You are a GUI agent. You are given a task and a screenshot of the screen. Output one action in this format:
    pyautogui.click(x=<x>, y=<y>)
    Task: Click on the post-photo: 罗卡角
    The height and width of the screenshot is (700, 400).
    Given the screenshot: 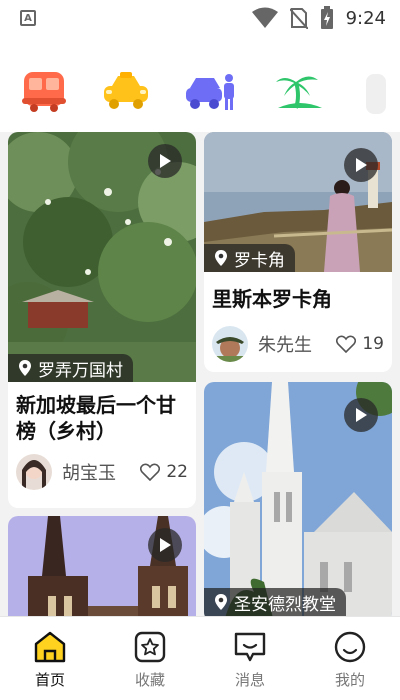 What is the action you would take?
    pyautogui.click(x=298, y=202)
    